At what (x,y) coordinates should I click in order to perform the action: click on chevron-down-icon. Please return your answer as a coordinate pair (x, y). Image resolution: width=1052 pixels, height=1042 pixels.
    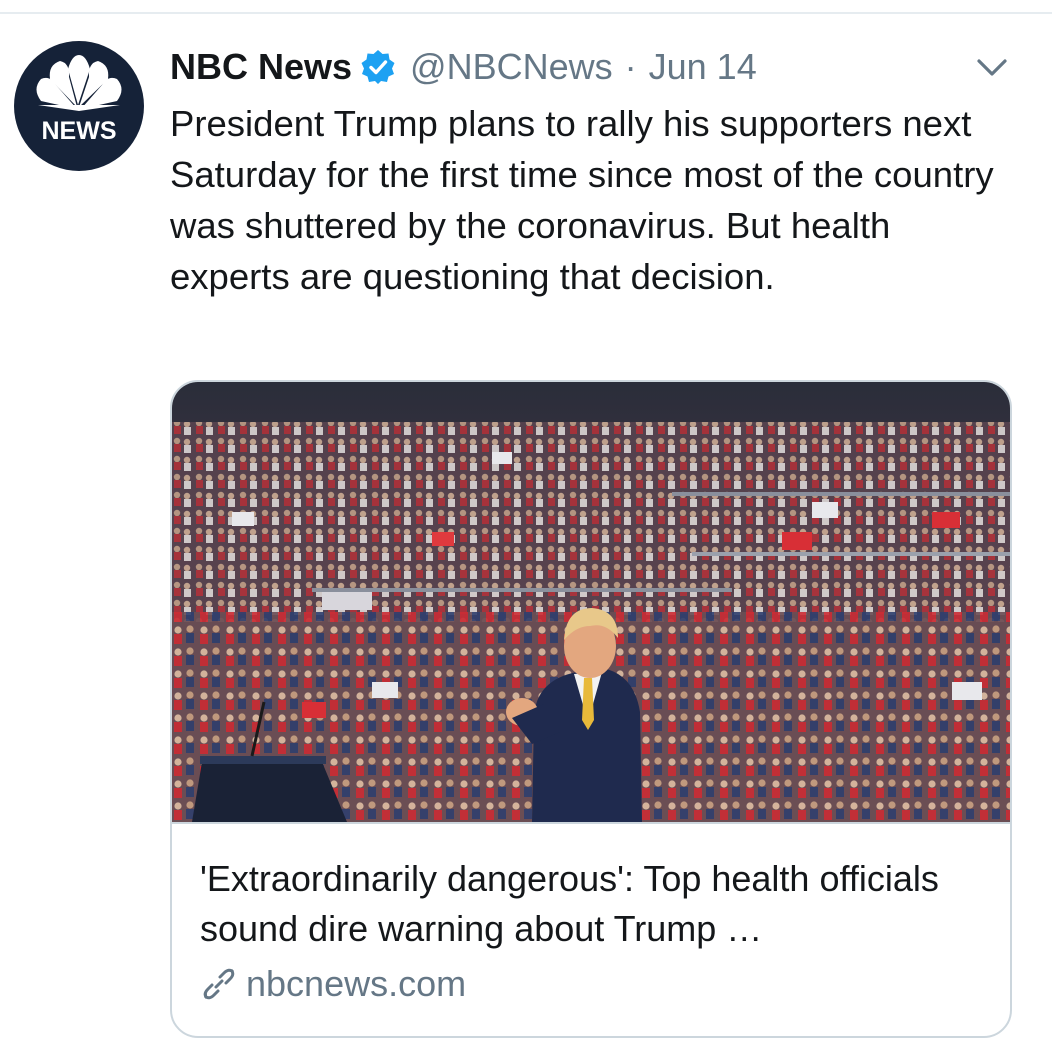
    Looking at the image, I should click on (992, 67).